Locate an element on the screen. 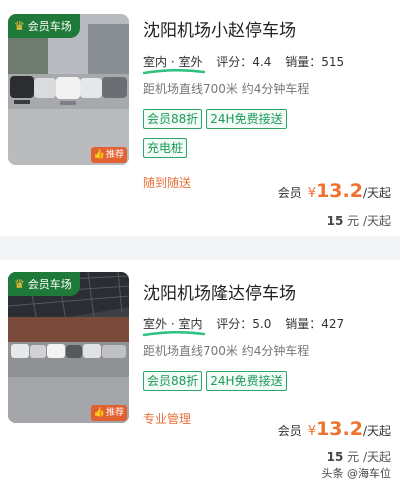  rating-value: 4.4 is located at coordinates (262, 62).